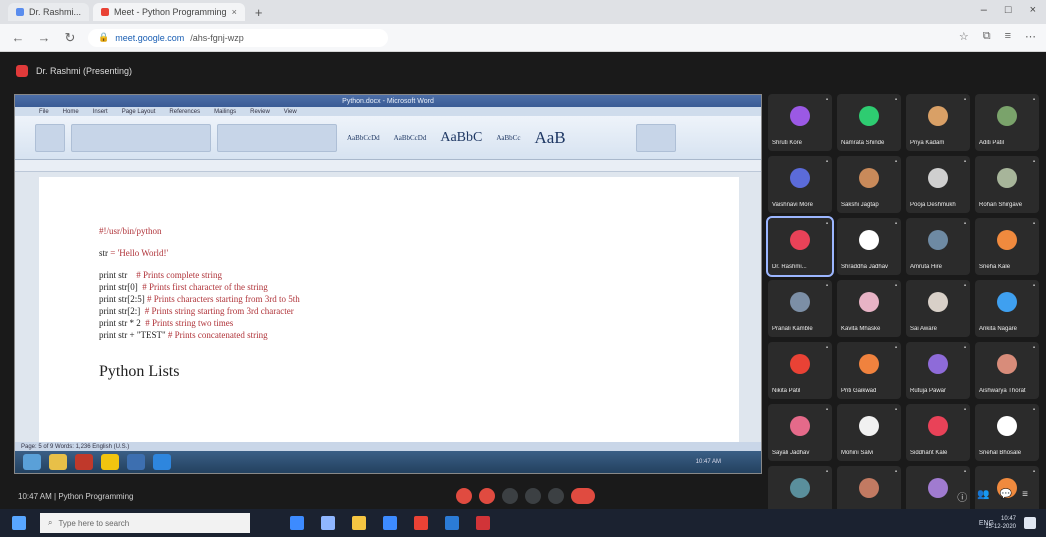  What do you see at coordinates (964, 36) in the screenshot?
I see `favorite-icon: ☆` at bounding box center [964, 36].